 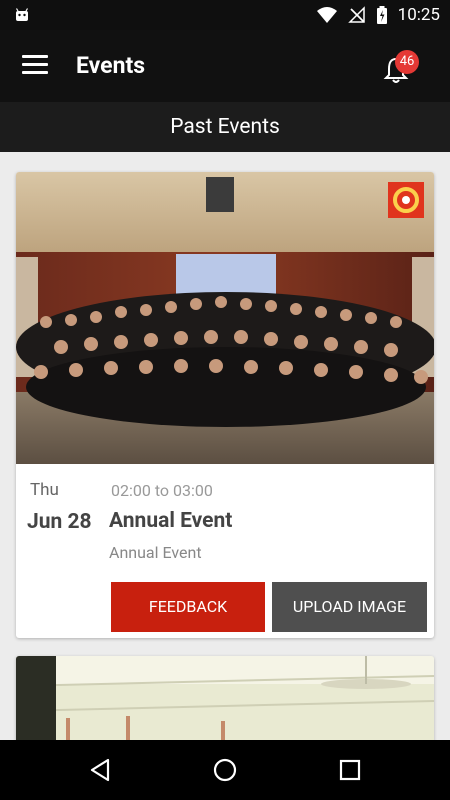 What do you see at coordinates (356, 14) in the screenshot?
I see `no-signal-icon` at bounding box center [356, 14].